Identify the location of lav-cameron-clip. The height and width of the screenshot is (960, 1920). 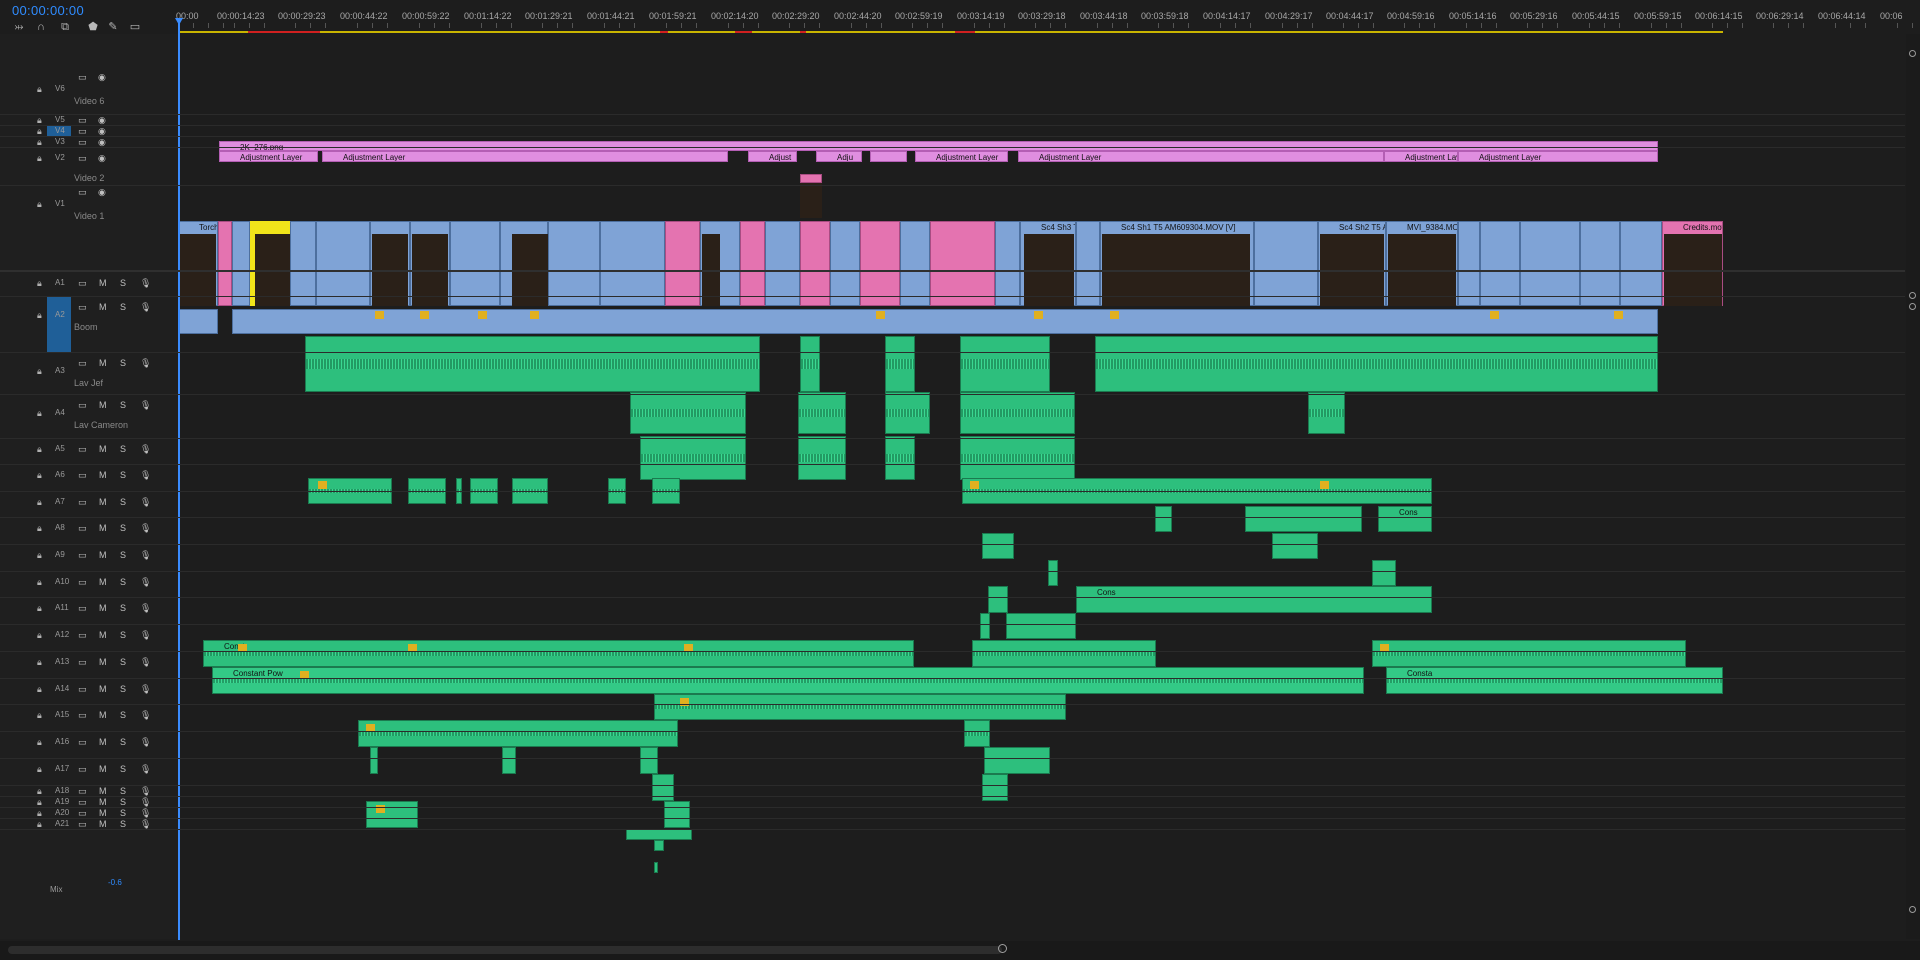
(1017, 458).